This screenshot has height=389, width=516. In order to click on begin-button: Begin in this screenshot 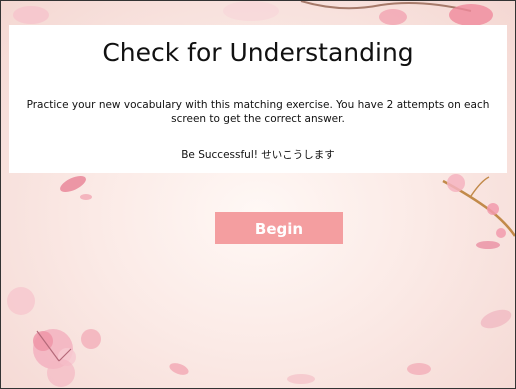, I will do `click(279, 228)`.